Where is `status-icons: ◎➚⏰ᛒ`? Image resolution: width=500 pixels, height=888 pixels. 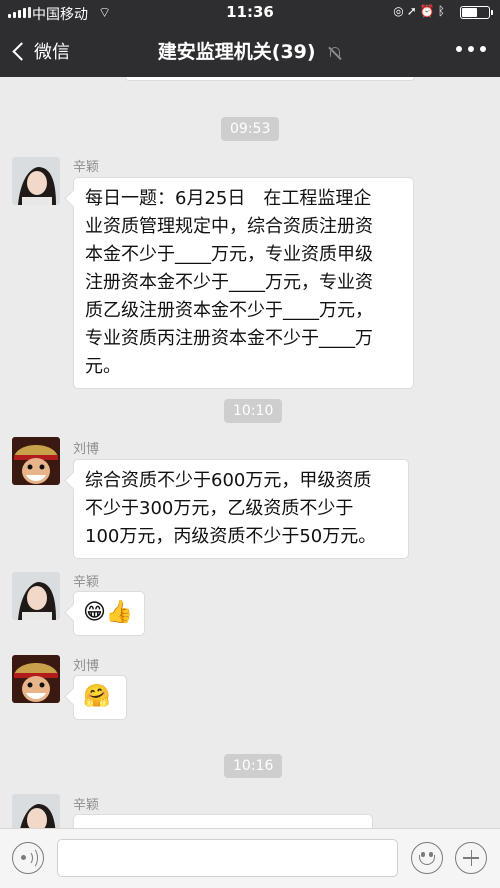 status-icons: ◎➚⏰ᛒ is located at coordinates (420, 11).